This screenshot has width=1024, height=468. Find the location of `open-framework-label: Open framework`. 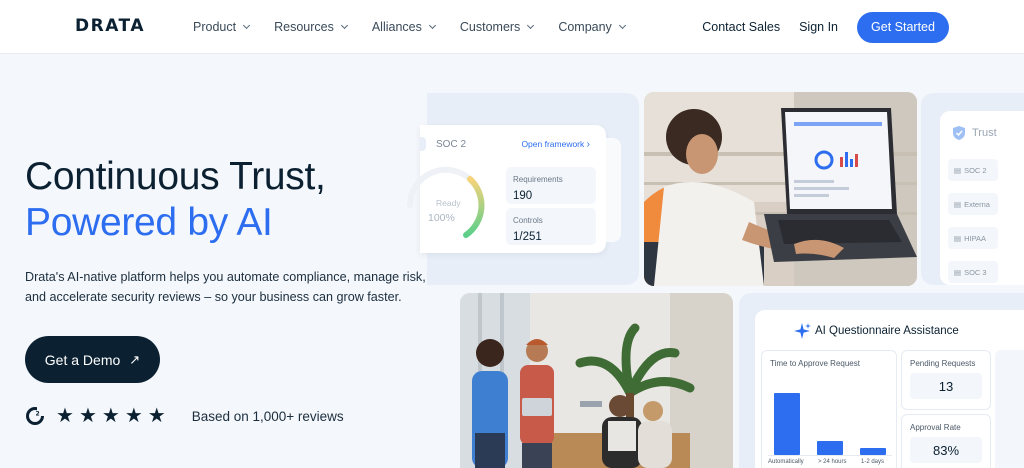

open-framework-label: Open framework is located at coordinates (553, 144).